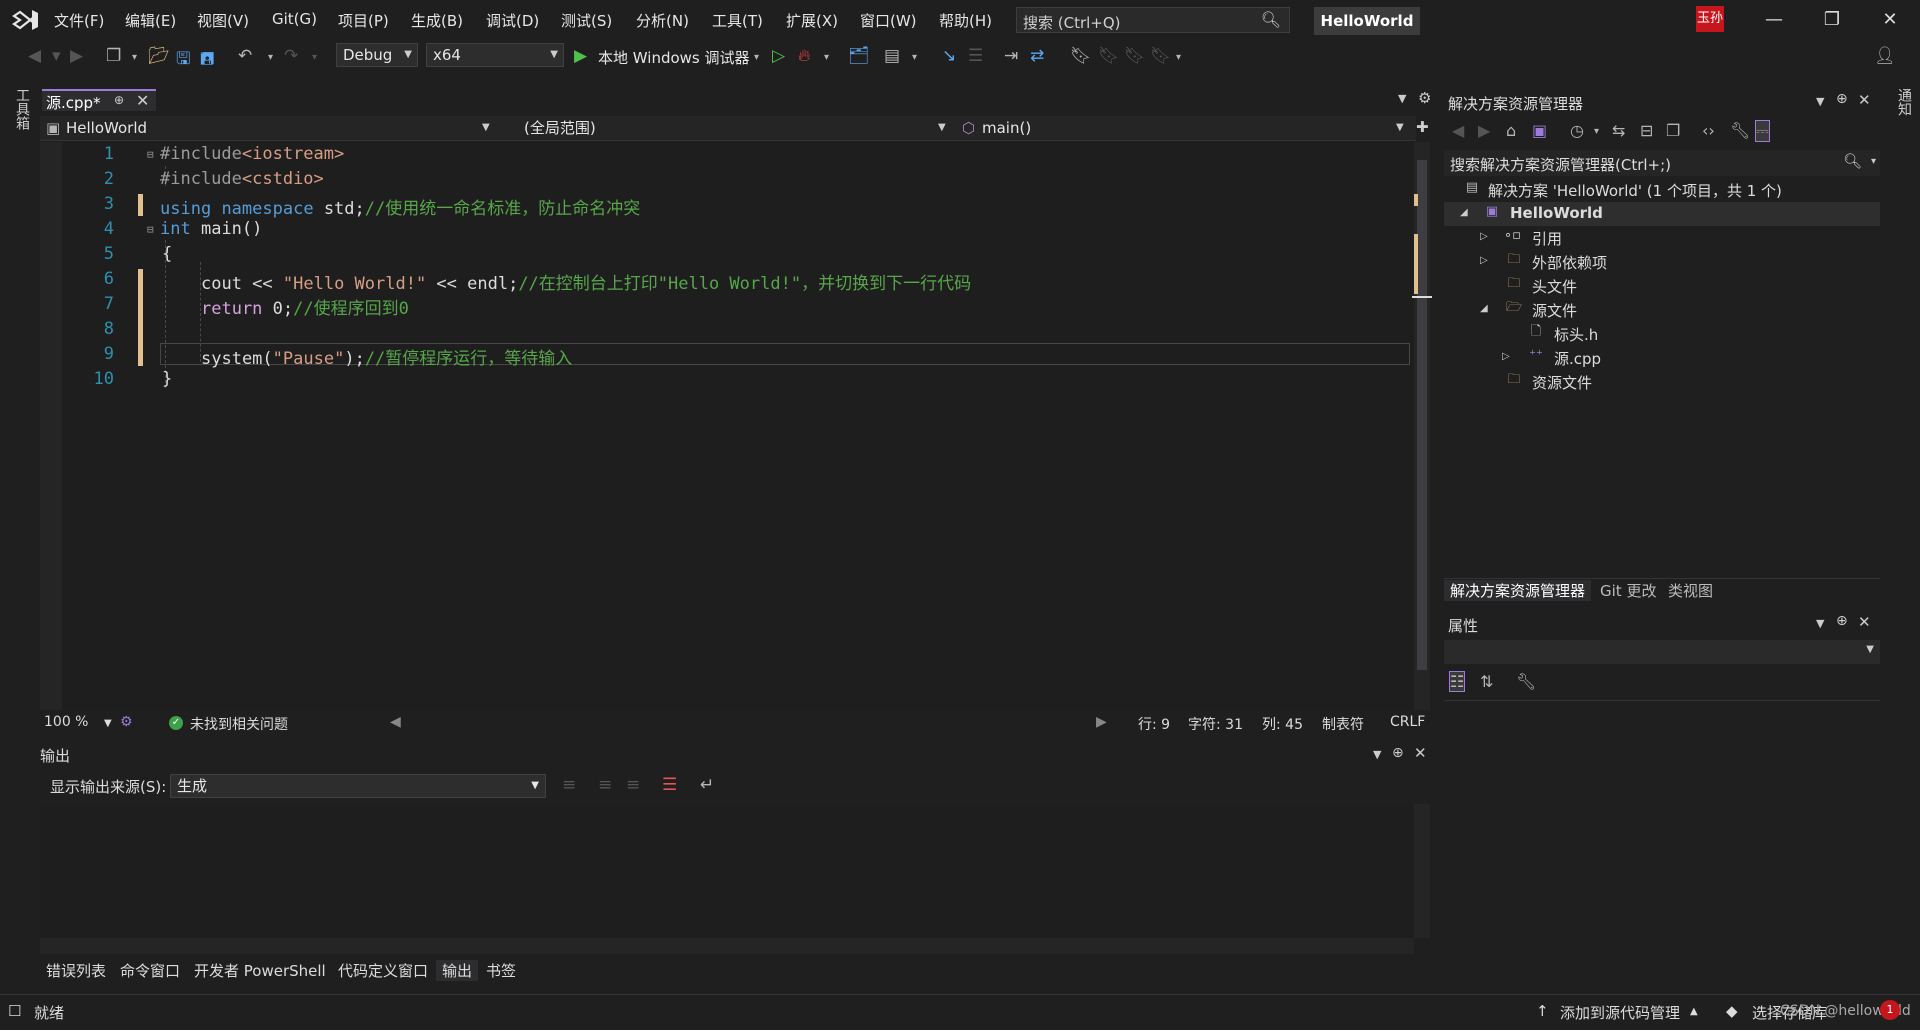 This screenshot has height=1030, width=1920. I want to click on tab-command-window: 命令窗口, so click(150, 970).